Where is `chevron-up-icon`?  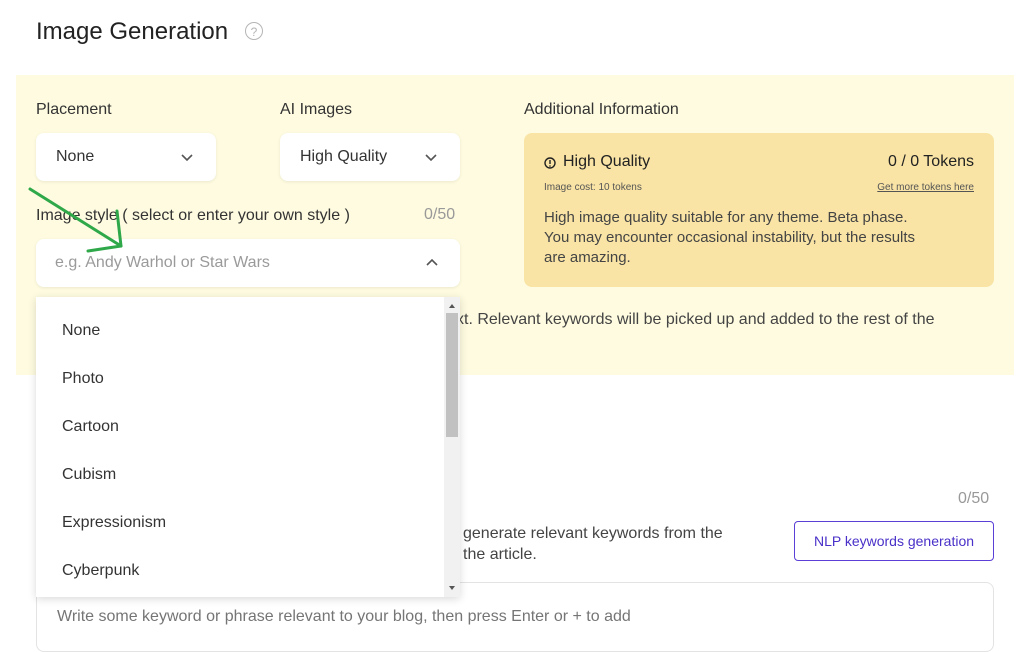
chevron-up-icon is located at coordinates (432, 263).